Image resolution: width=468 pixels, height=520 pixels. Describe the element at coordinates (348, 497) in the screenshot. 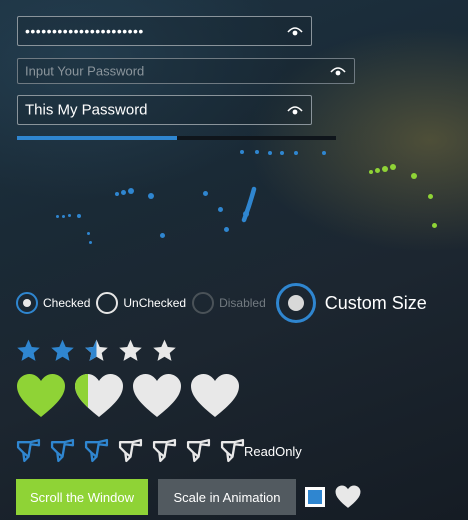

I see `heart-toggle-icon` at that location.